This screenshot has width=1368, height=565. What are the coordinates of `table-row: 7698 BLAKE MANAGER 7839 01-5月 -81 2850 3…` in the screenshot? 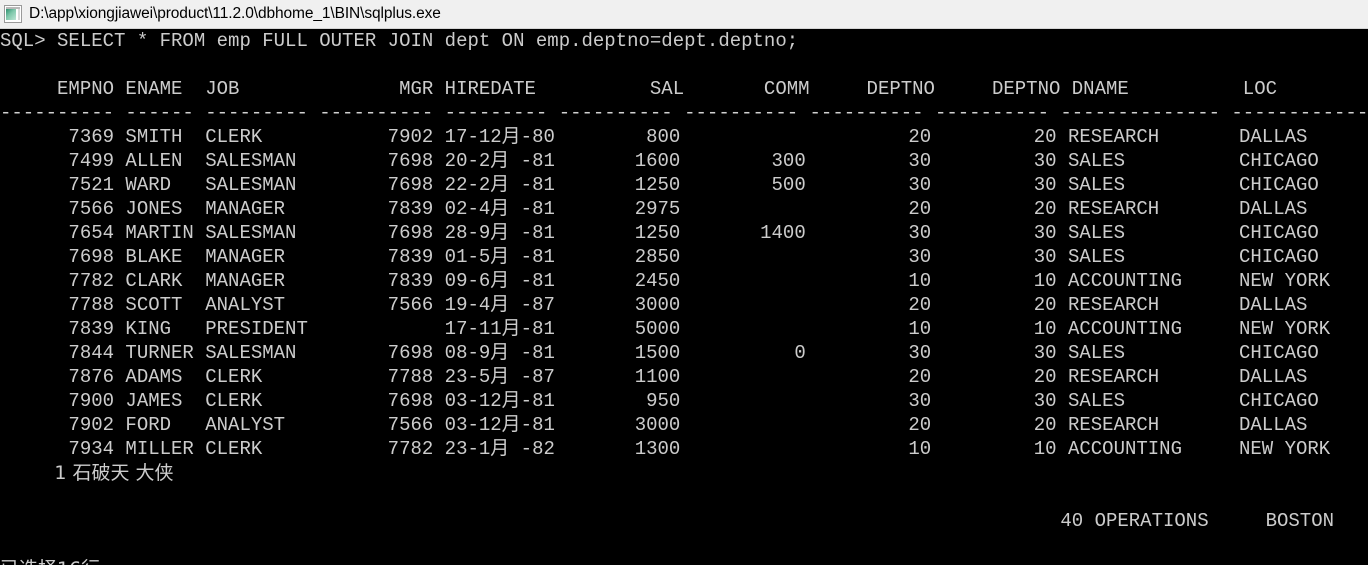 It's located at (659, 257).